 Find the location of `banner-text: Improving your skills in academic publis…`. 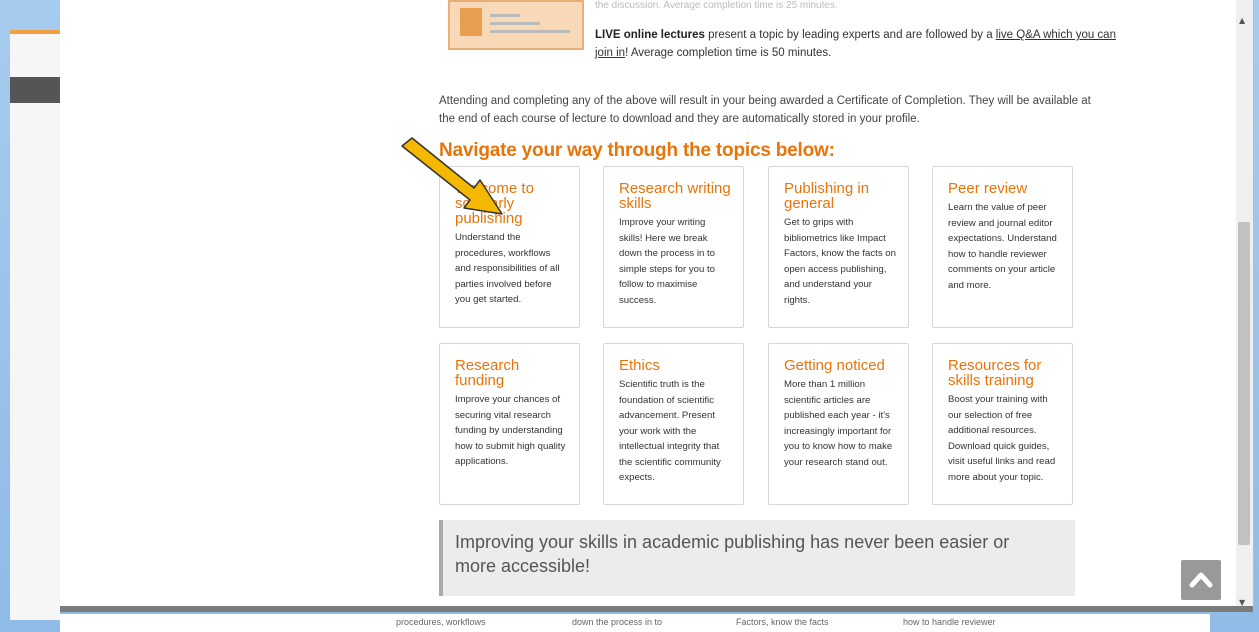

banner-text: Improving your skills in academic publis… is located at coordinates (732, 554).